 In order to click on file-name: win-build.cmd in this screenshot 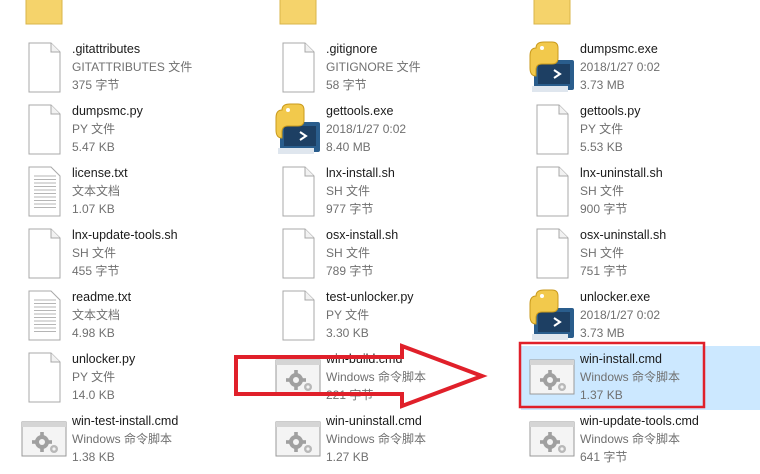, I will do `click(364, 359)`.